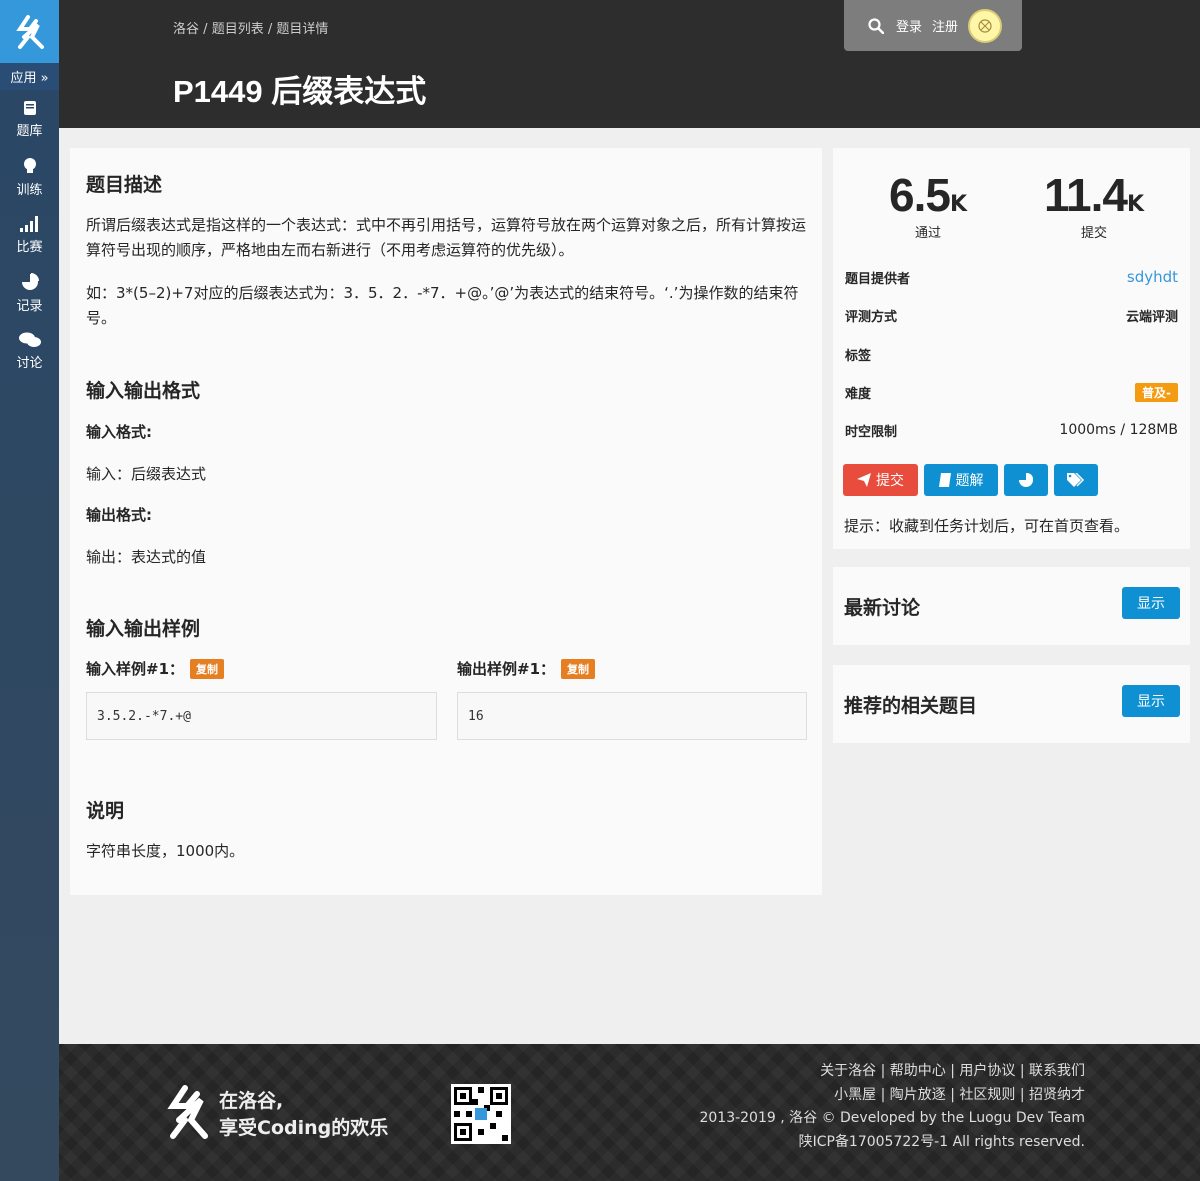  I want to click on page-title: P1449 后缀表达式, so click(300, 91).